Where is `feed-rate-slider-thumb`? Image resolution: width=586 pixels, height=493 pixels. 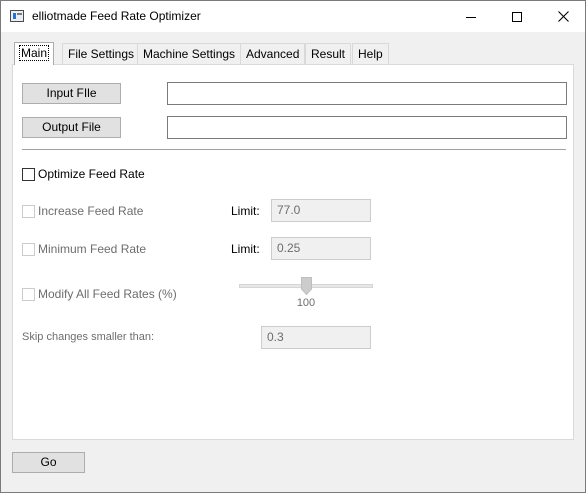 feed-rate-slider-thumb is located at coordinates (306, 286).